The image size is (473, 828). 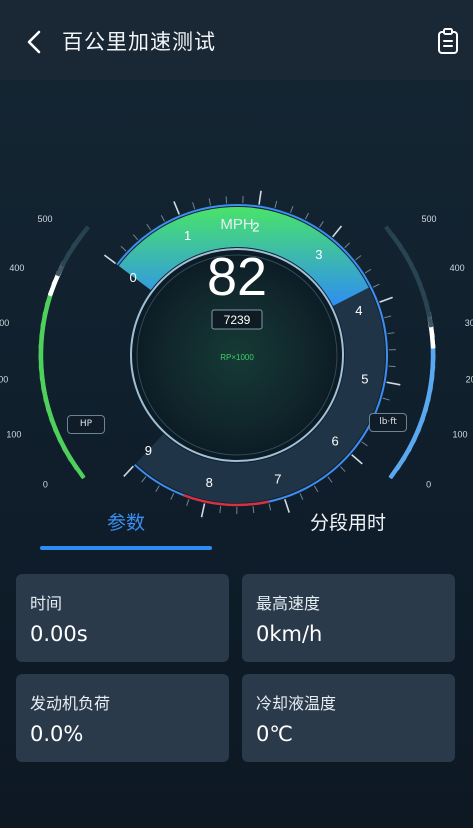 I want to click on card-value: 0℃, so click(x=274, y=734).